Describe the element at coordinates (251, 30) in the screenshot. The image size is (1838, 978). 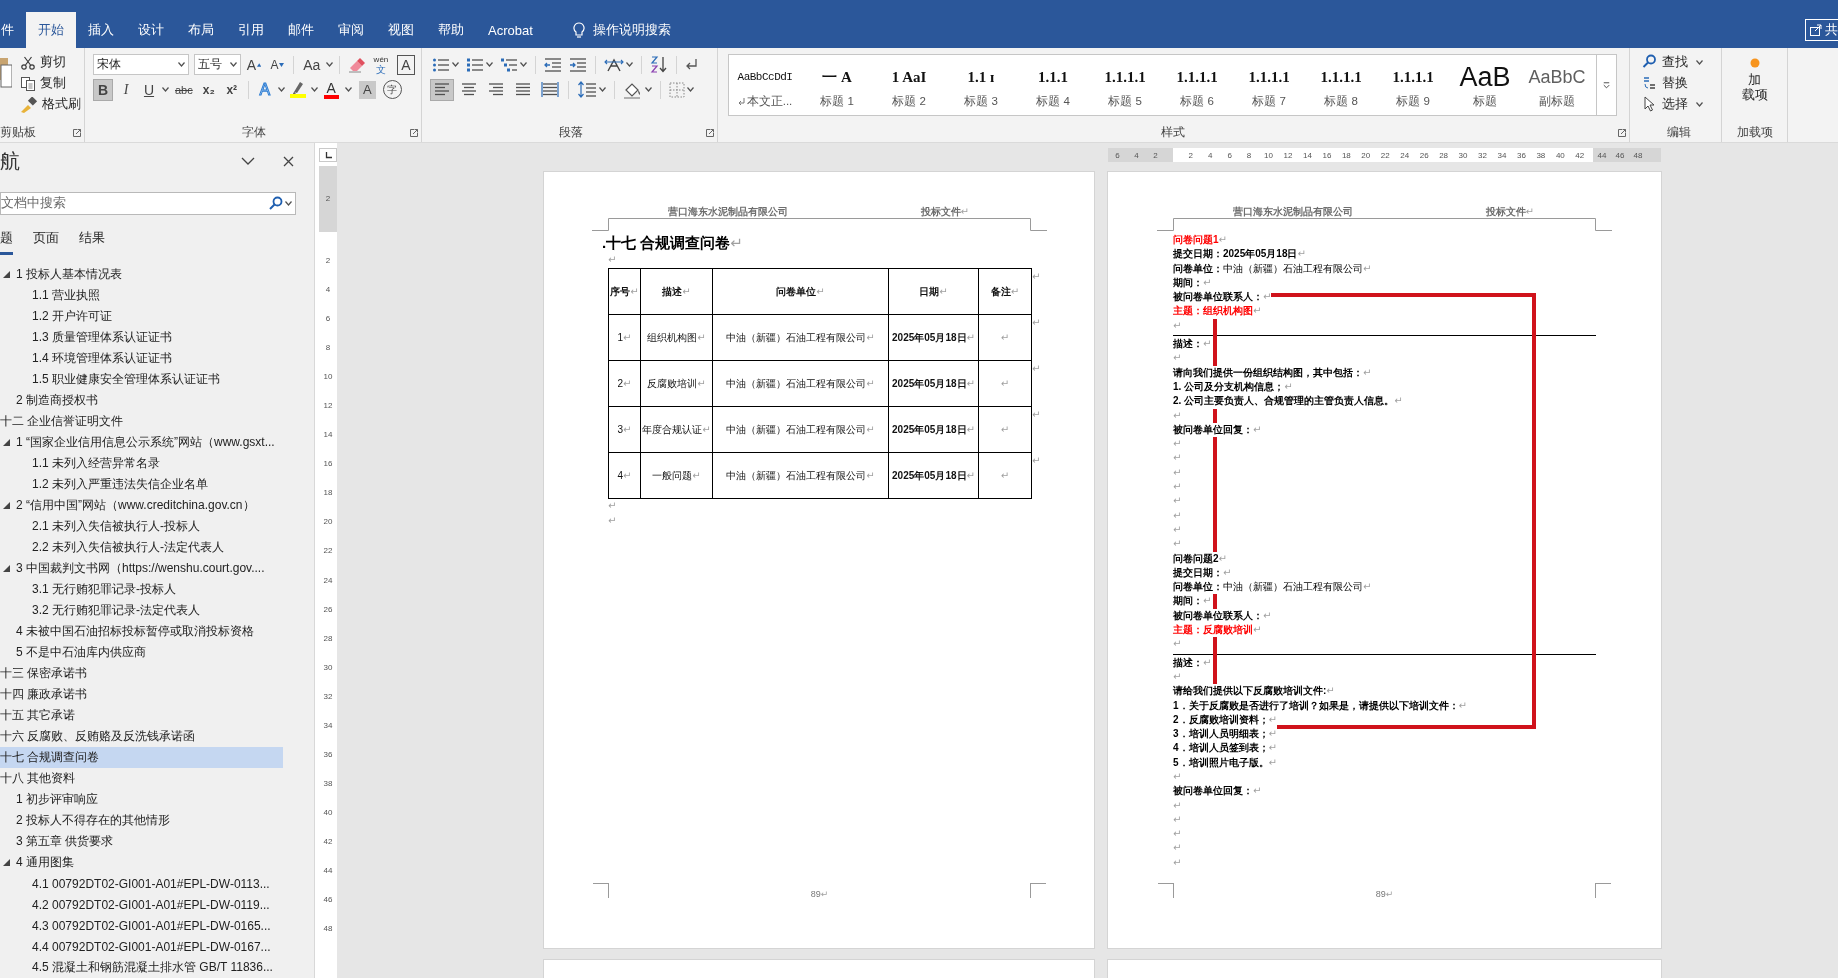
I see `ribbon-tab: 引用` at that location.